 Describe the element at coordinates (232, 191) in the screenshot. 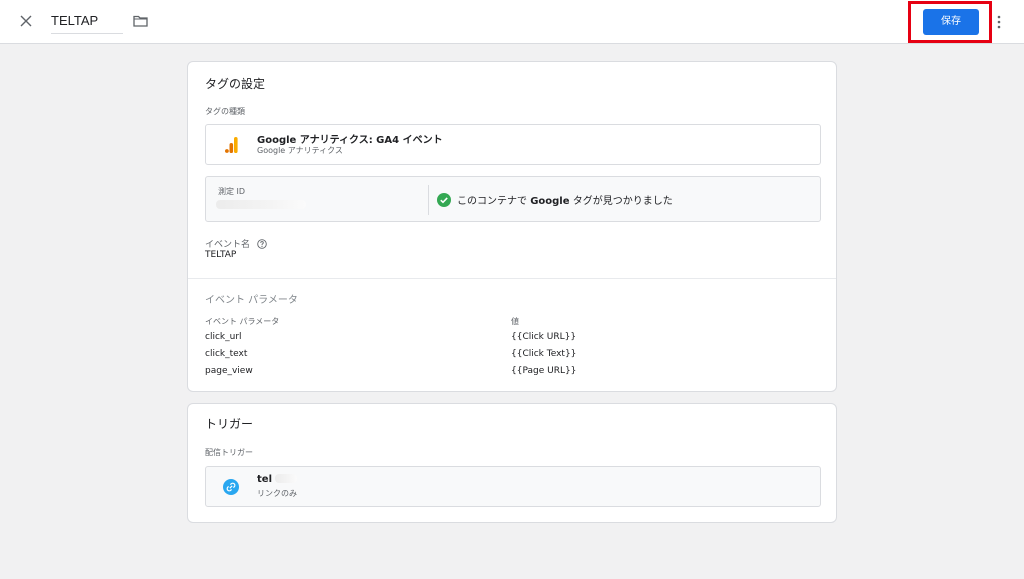

I see `measurement-id-label: 測定 ID` at that location.